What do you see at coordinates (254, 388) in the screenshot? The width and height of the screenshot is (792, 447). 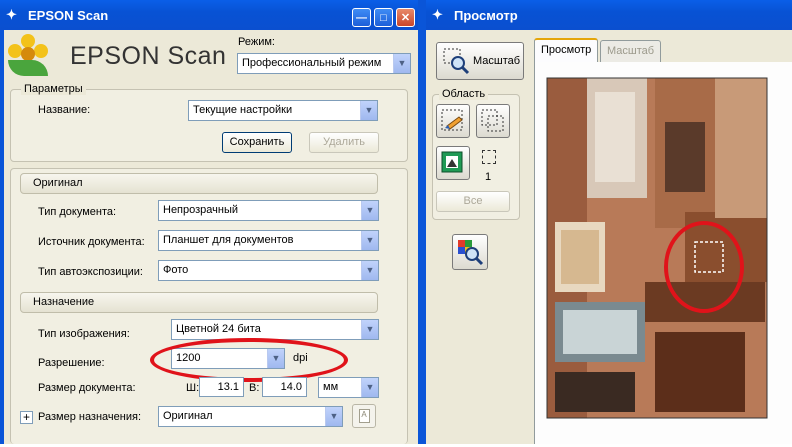 I see `height-label: В:` at bounding box center [254, 388].